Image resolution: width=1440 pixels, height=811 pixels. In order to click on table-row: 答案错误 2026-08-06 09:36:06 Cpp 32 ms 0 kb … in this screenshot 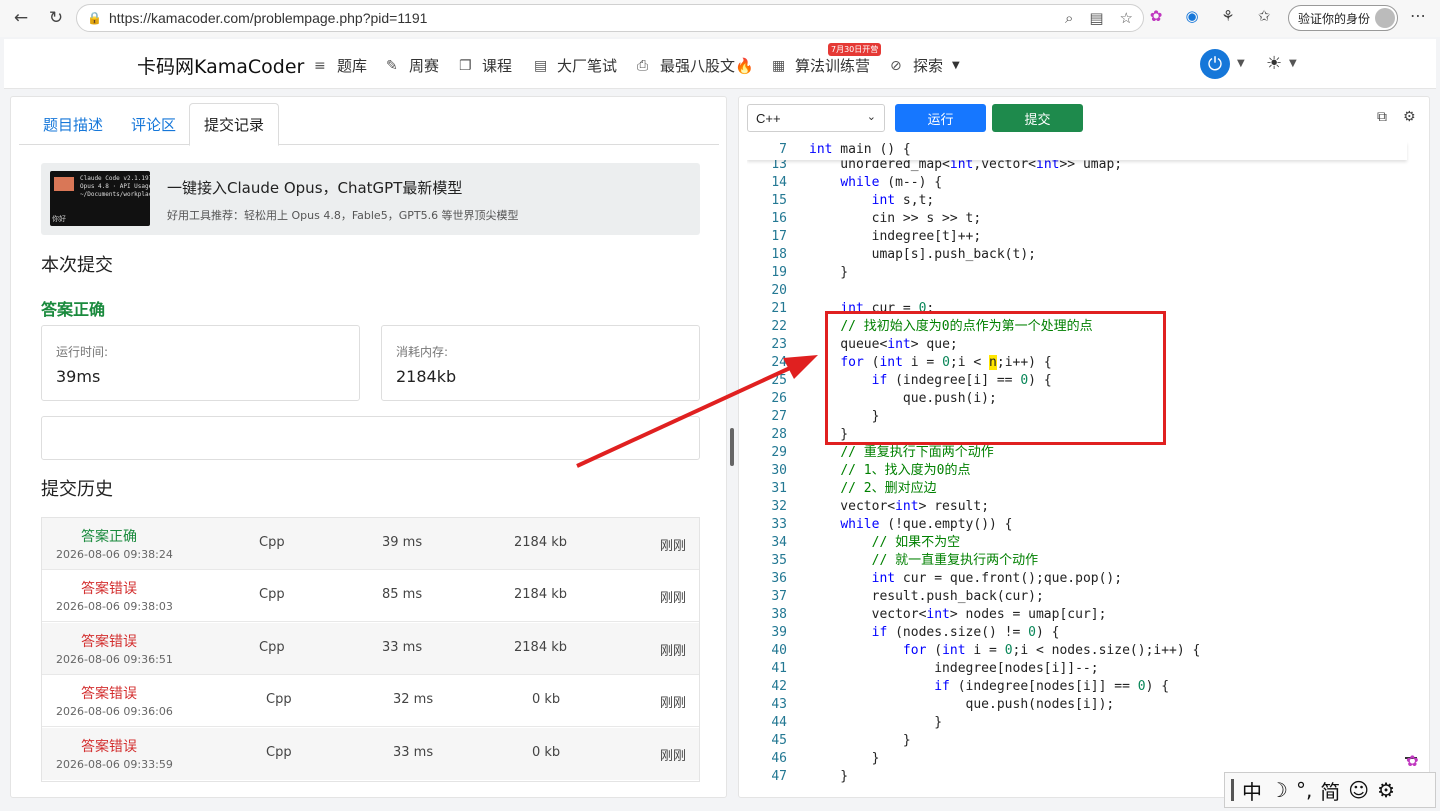, I will do `click(370, 701)`.